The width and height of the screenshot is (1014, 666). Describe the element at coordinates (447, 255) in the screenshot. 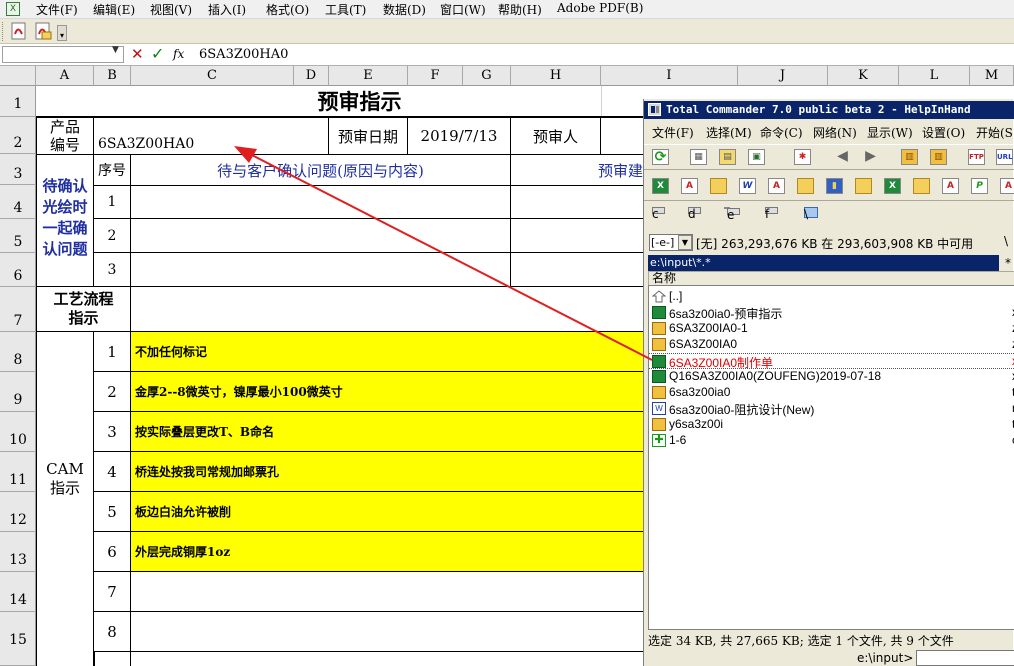

I see `arrow-shaft` at that location.